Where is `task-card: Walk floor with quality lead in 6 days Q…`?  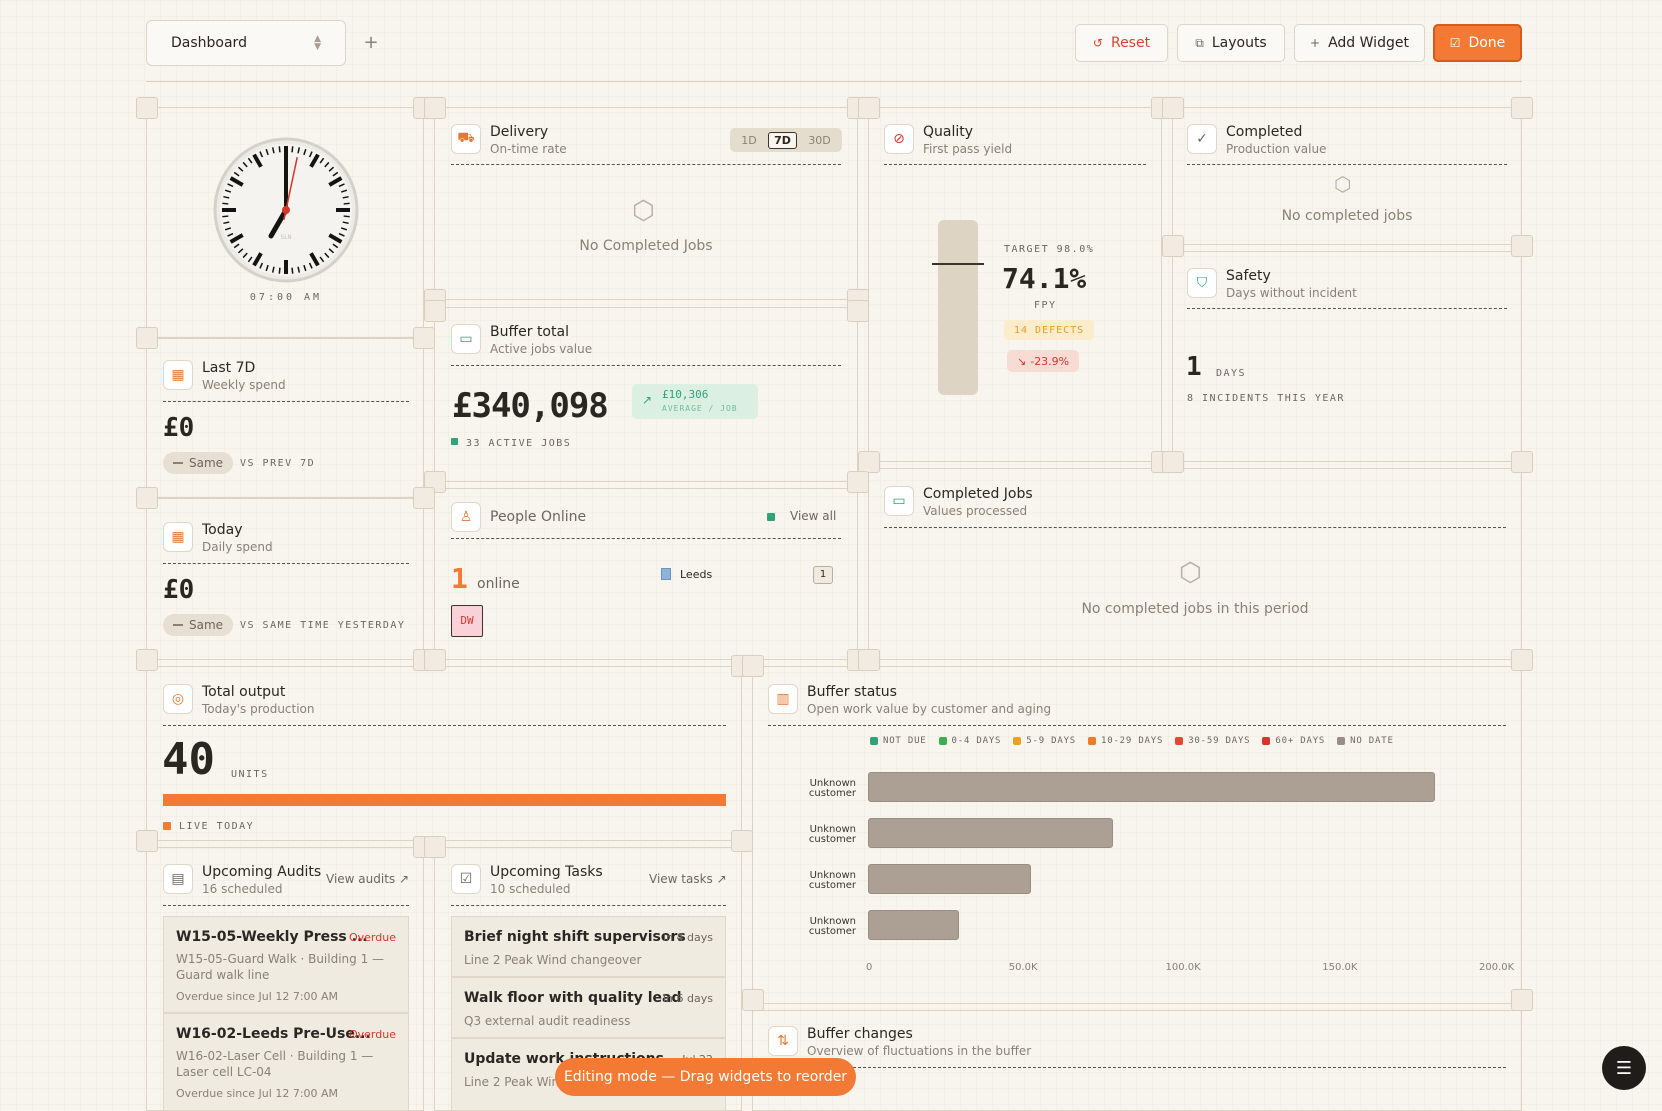 task-card: Walk floor with quality lead in 6 days Q… is located at coordinates (588, 1007).